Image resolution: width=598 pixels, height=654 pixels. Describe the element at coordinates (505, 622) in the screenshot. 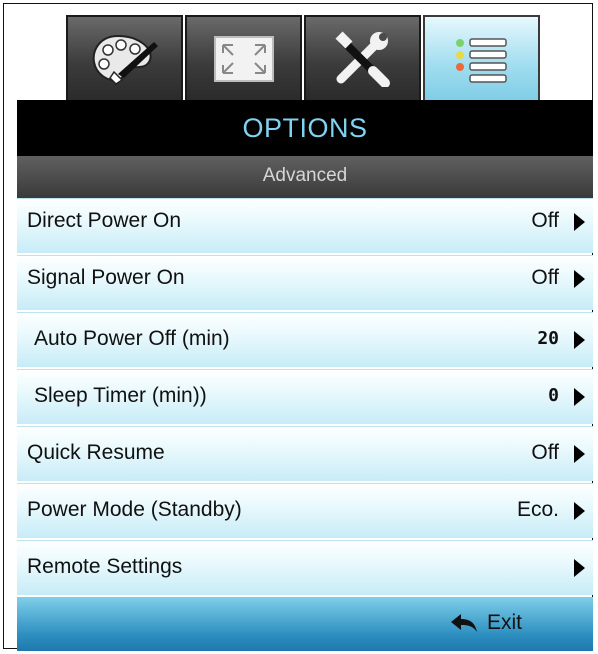

I see `exit-label: Exit` at that location.